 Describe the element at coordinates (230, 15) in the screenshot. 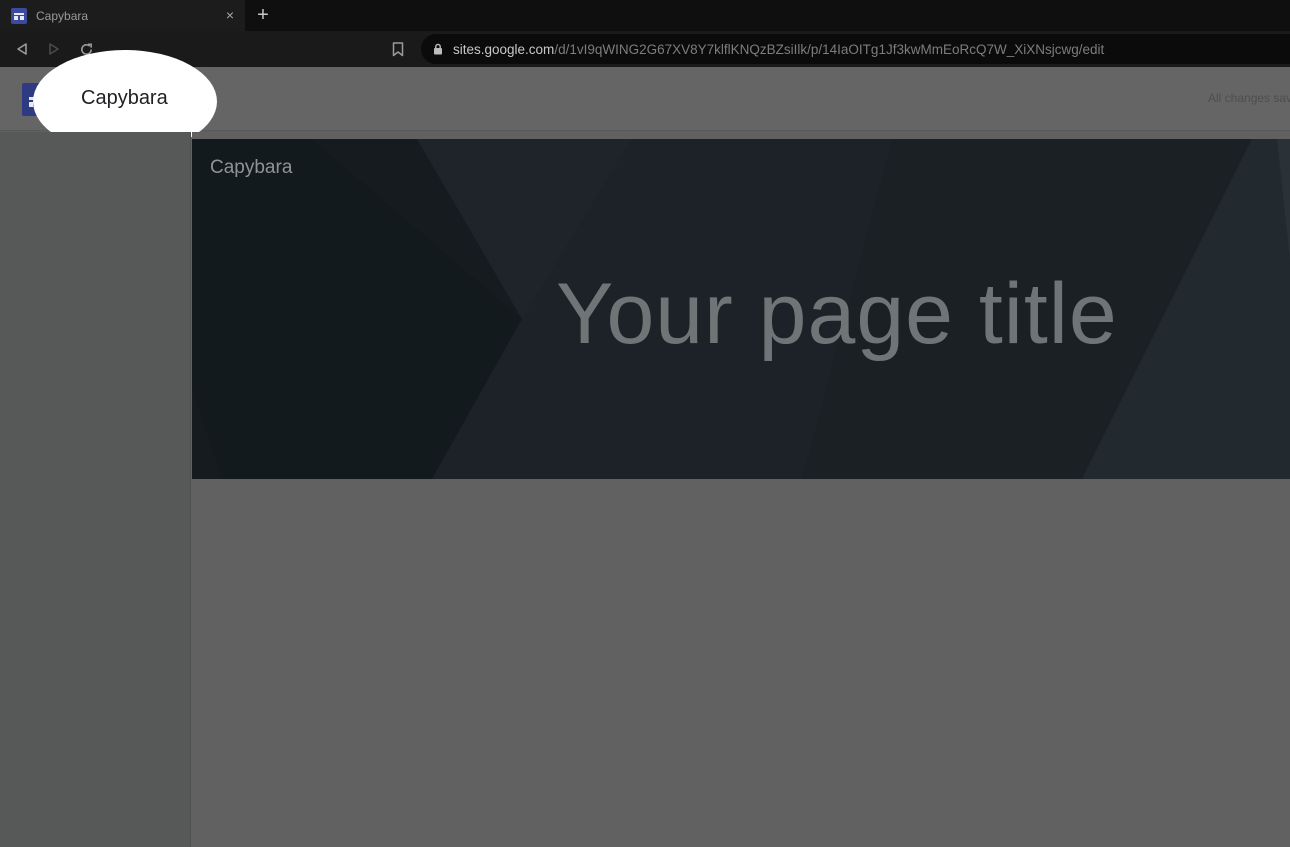

I see `tab-close-icon: ×` at that location.